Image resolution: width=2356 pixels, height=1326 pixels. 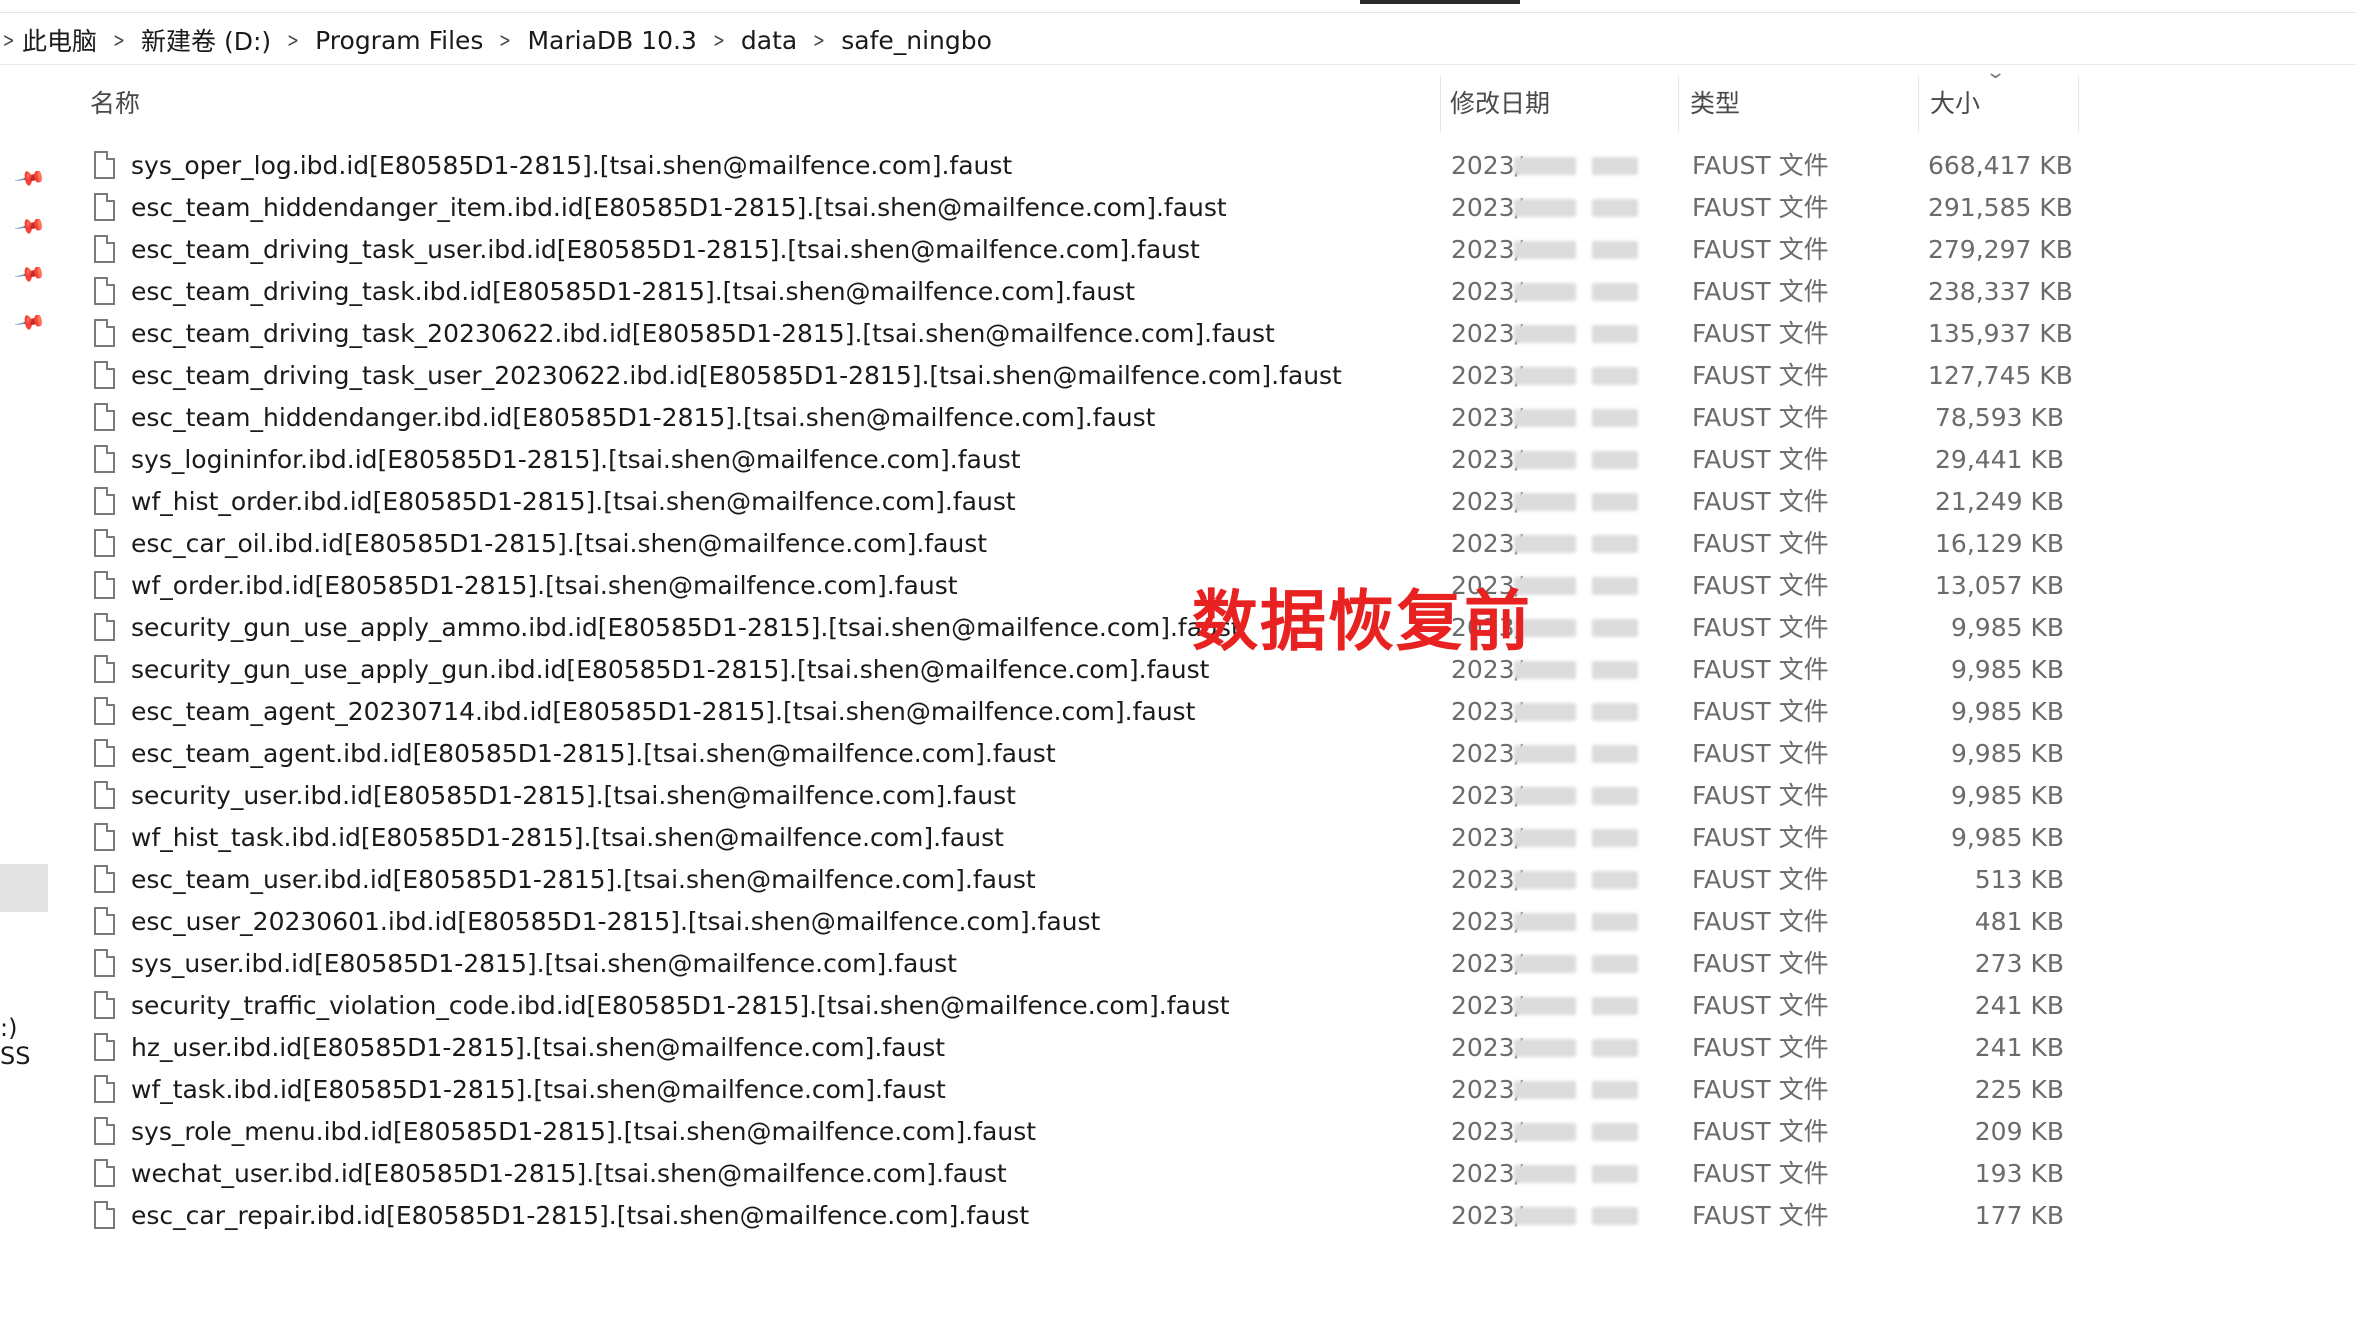 I want to click on breadcrumb-item-this-pc: 此电脑, so click(x=59, y=40).